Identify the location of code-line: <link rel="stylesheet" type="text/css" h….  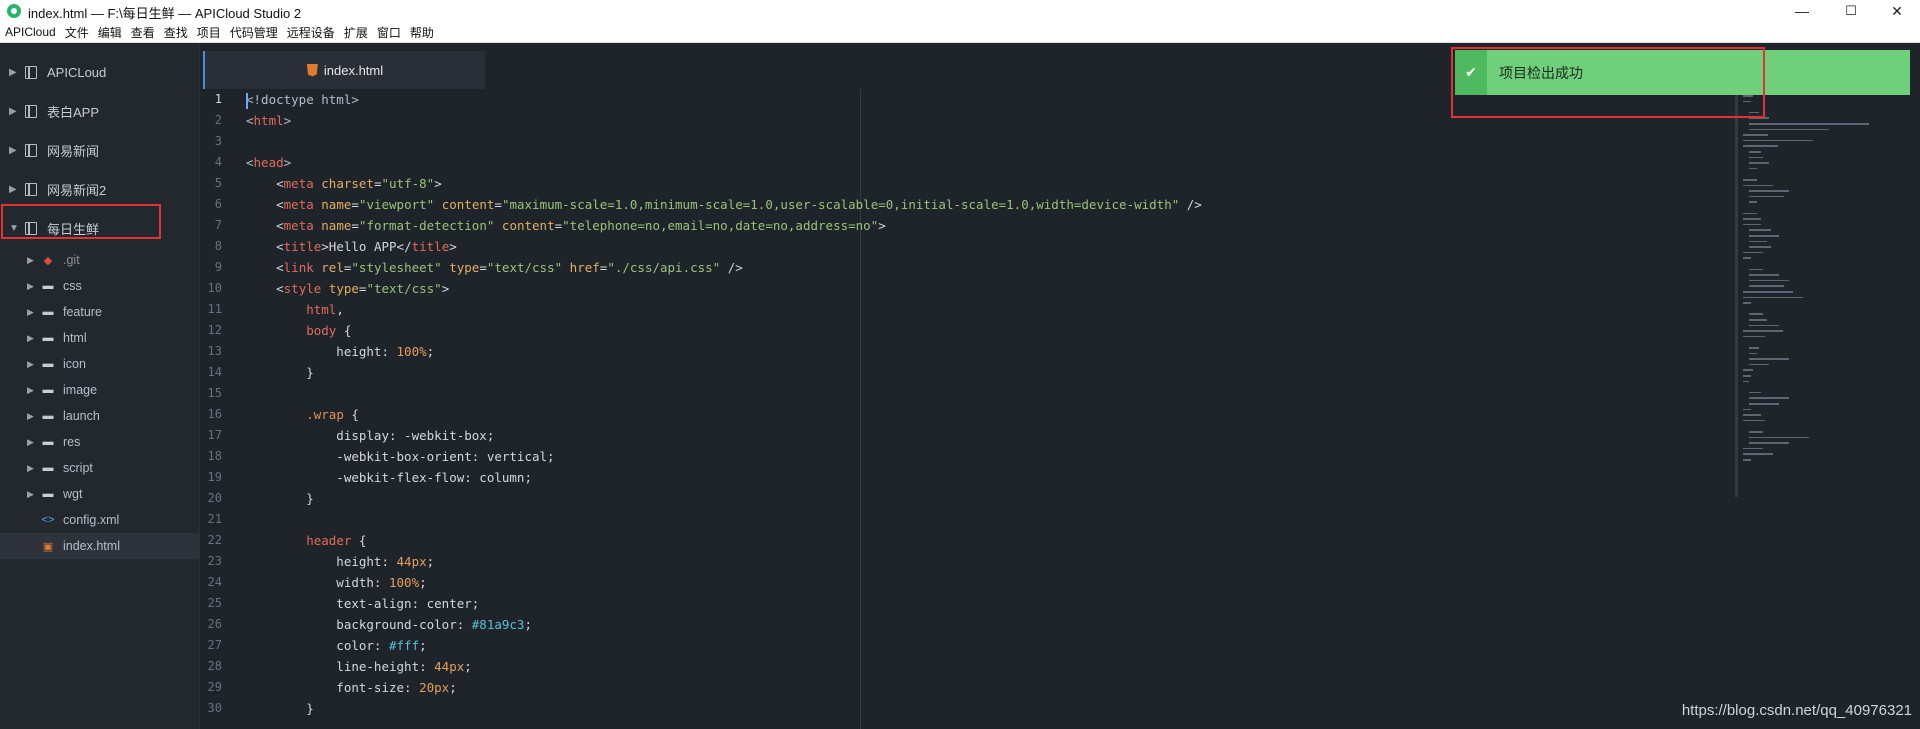
(494, 267).